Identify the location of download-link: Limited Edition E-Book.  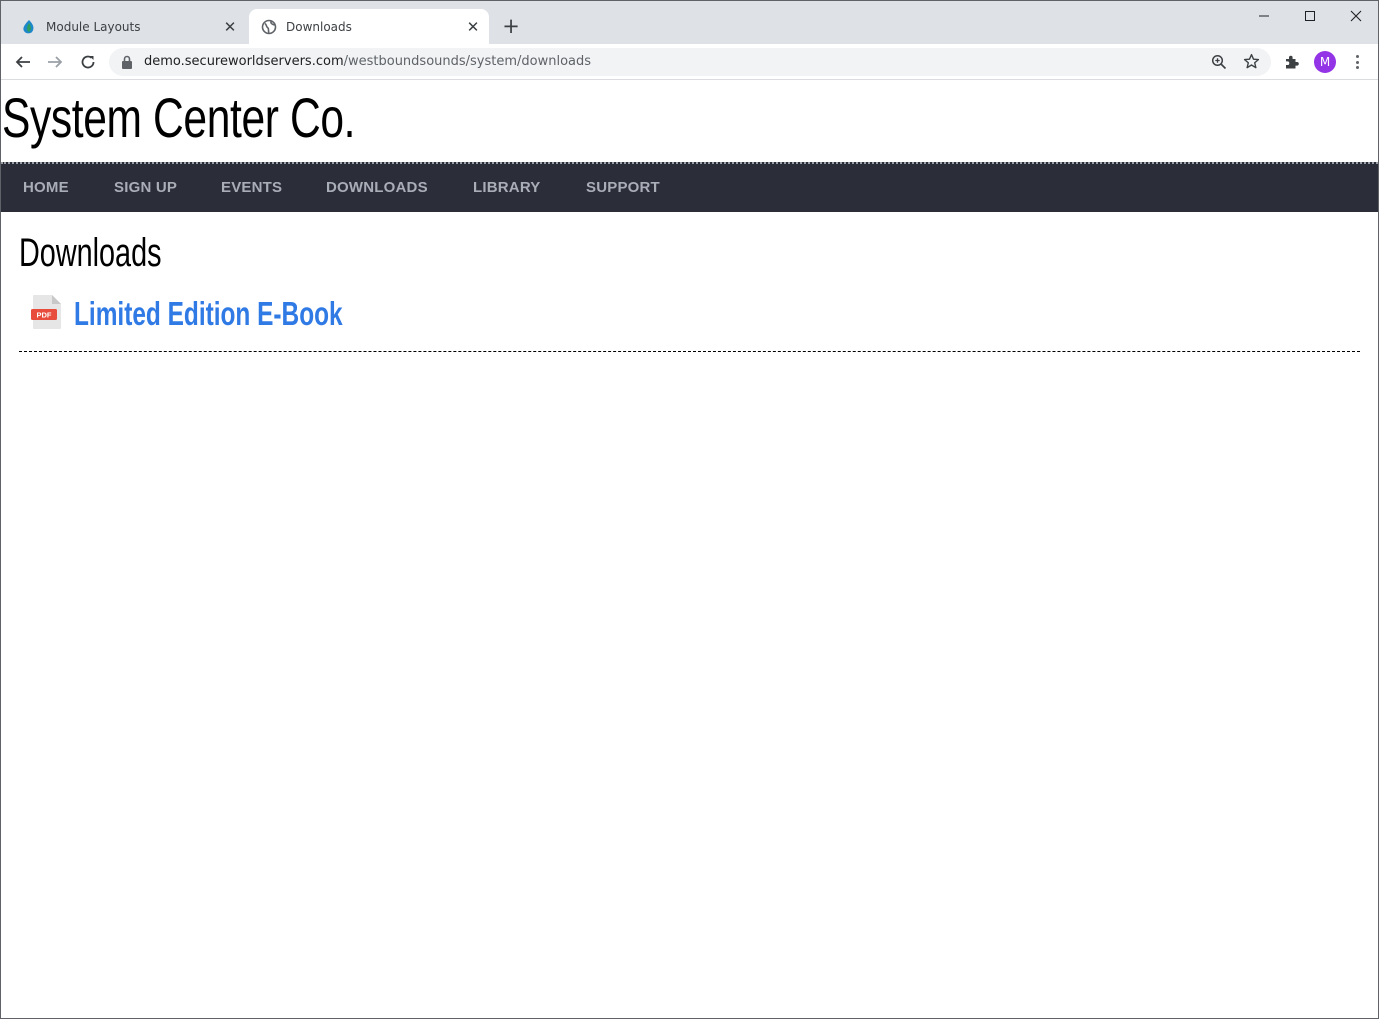
(208, 314).